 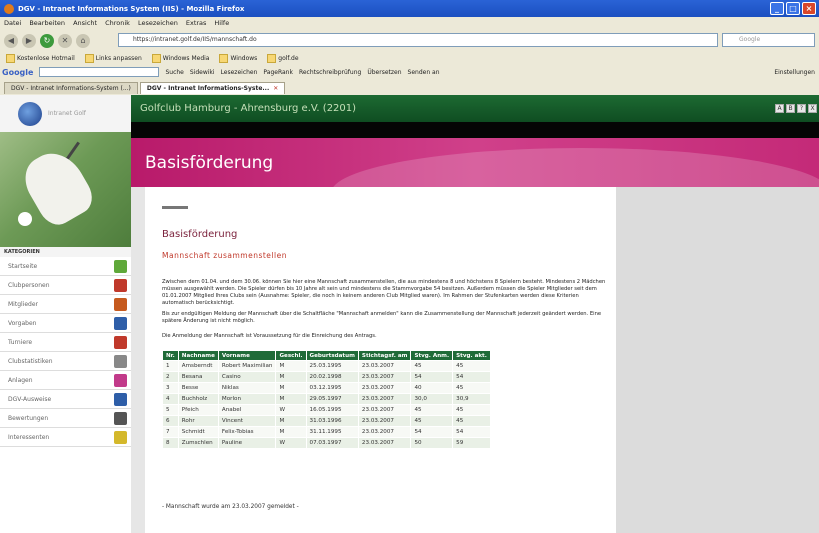 I want to click on sidebar-item: Mitglieder, so click(x=65, y=304).